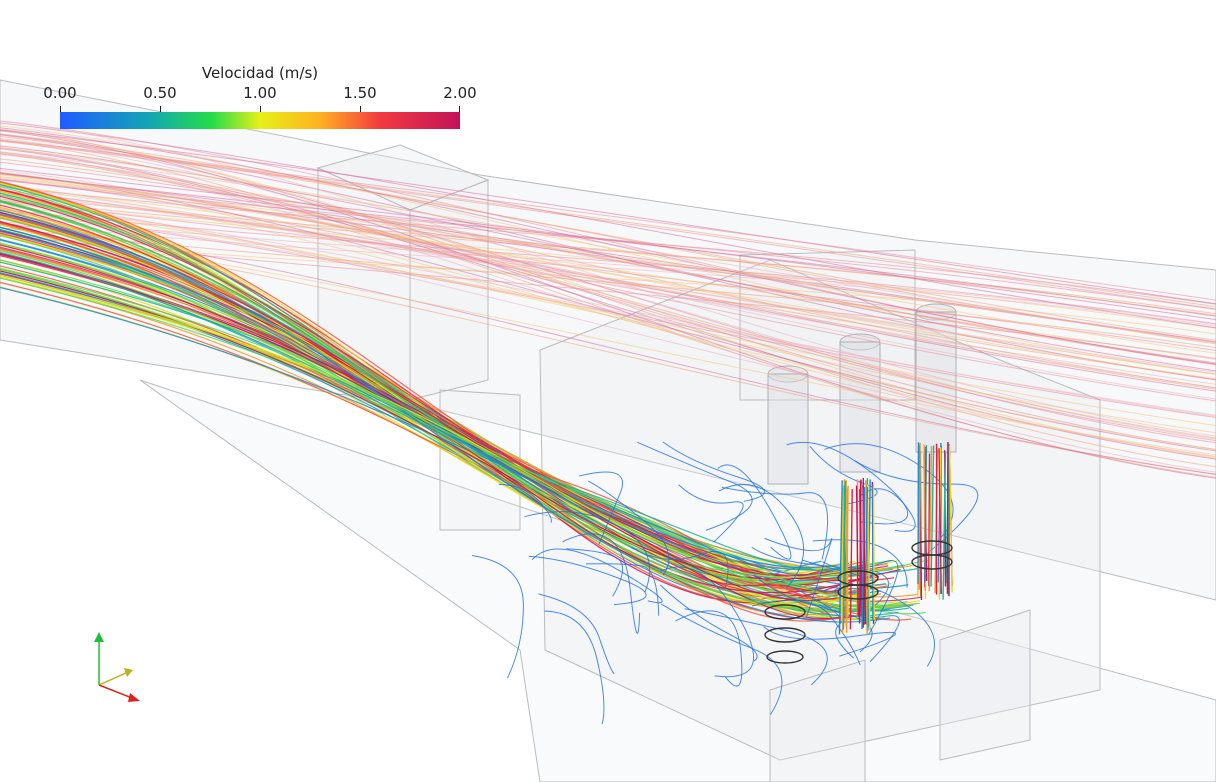  Describe the element at coordinates (260, 73) in the screenshot. I see `legend-title: Velocidad (m/s)` at that location.